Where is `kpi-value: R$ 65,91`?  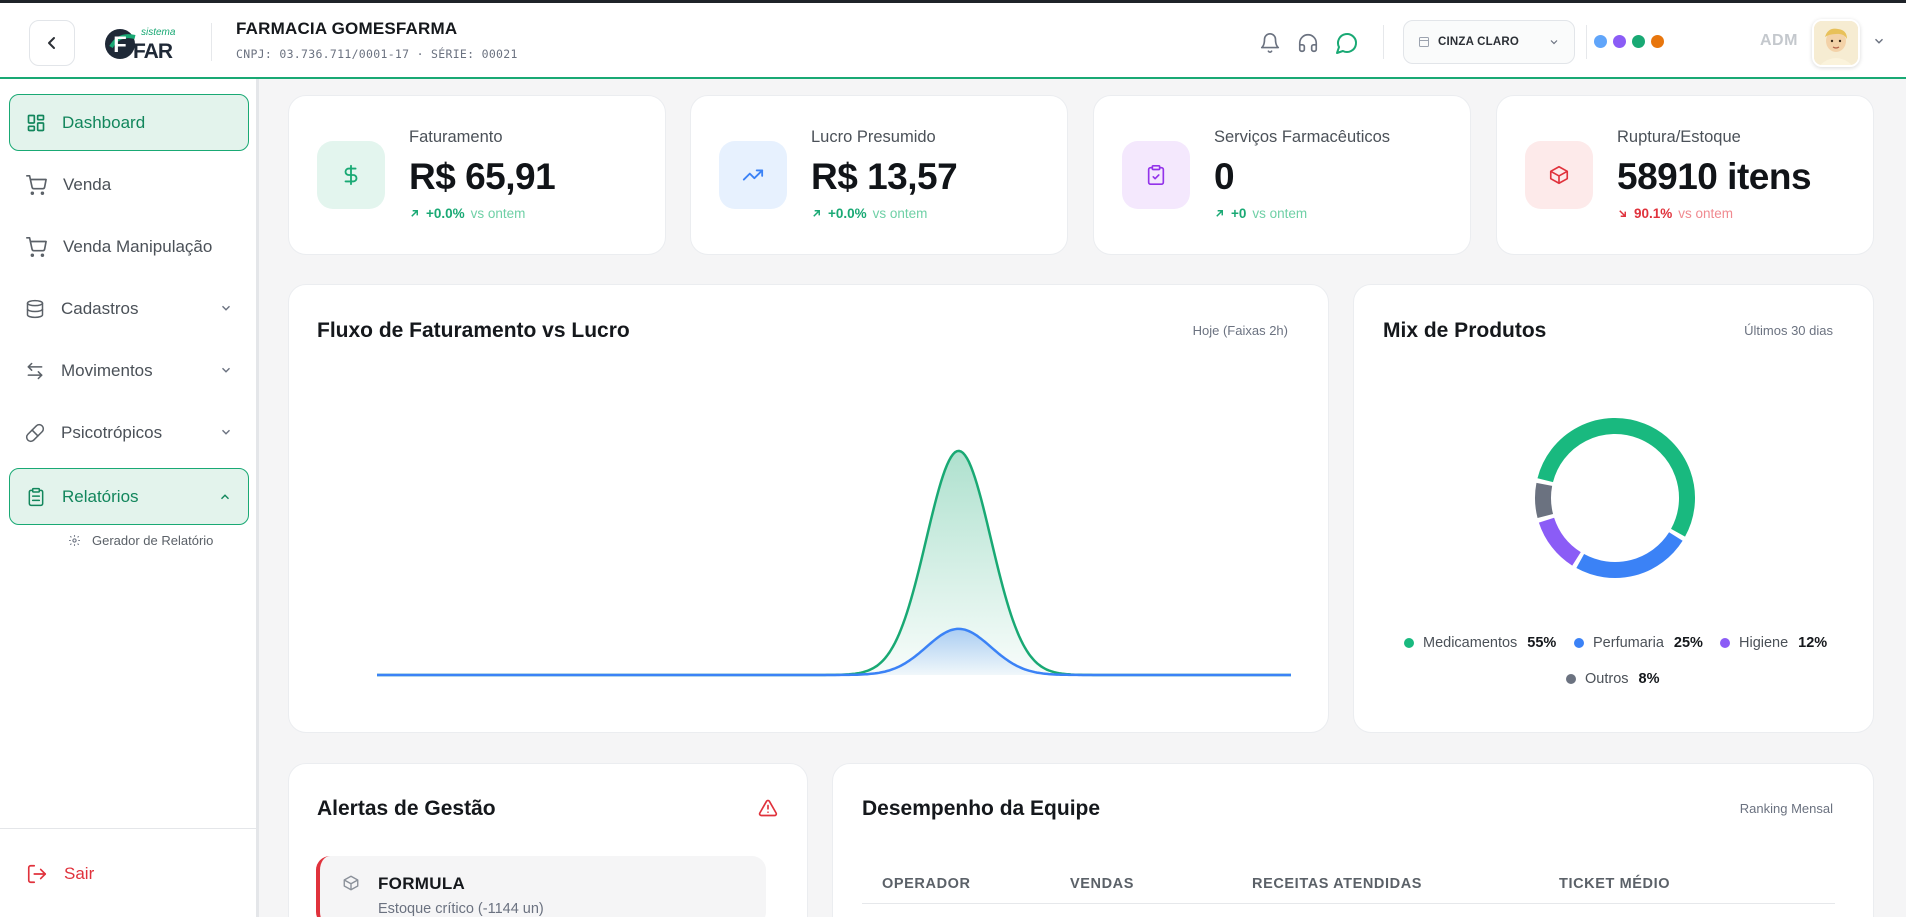 kpi-value: R$ 65,91 is located at coordinates (482, 176).